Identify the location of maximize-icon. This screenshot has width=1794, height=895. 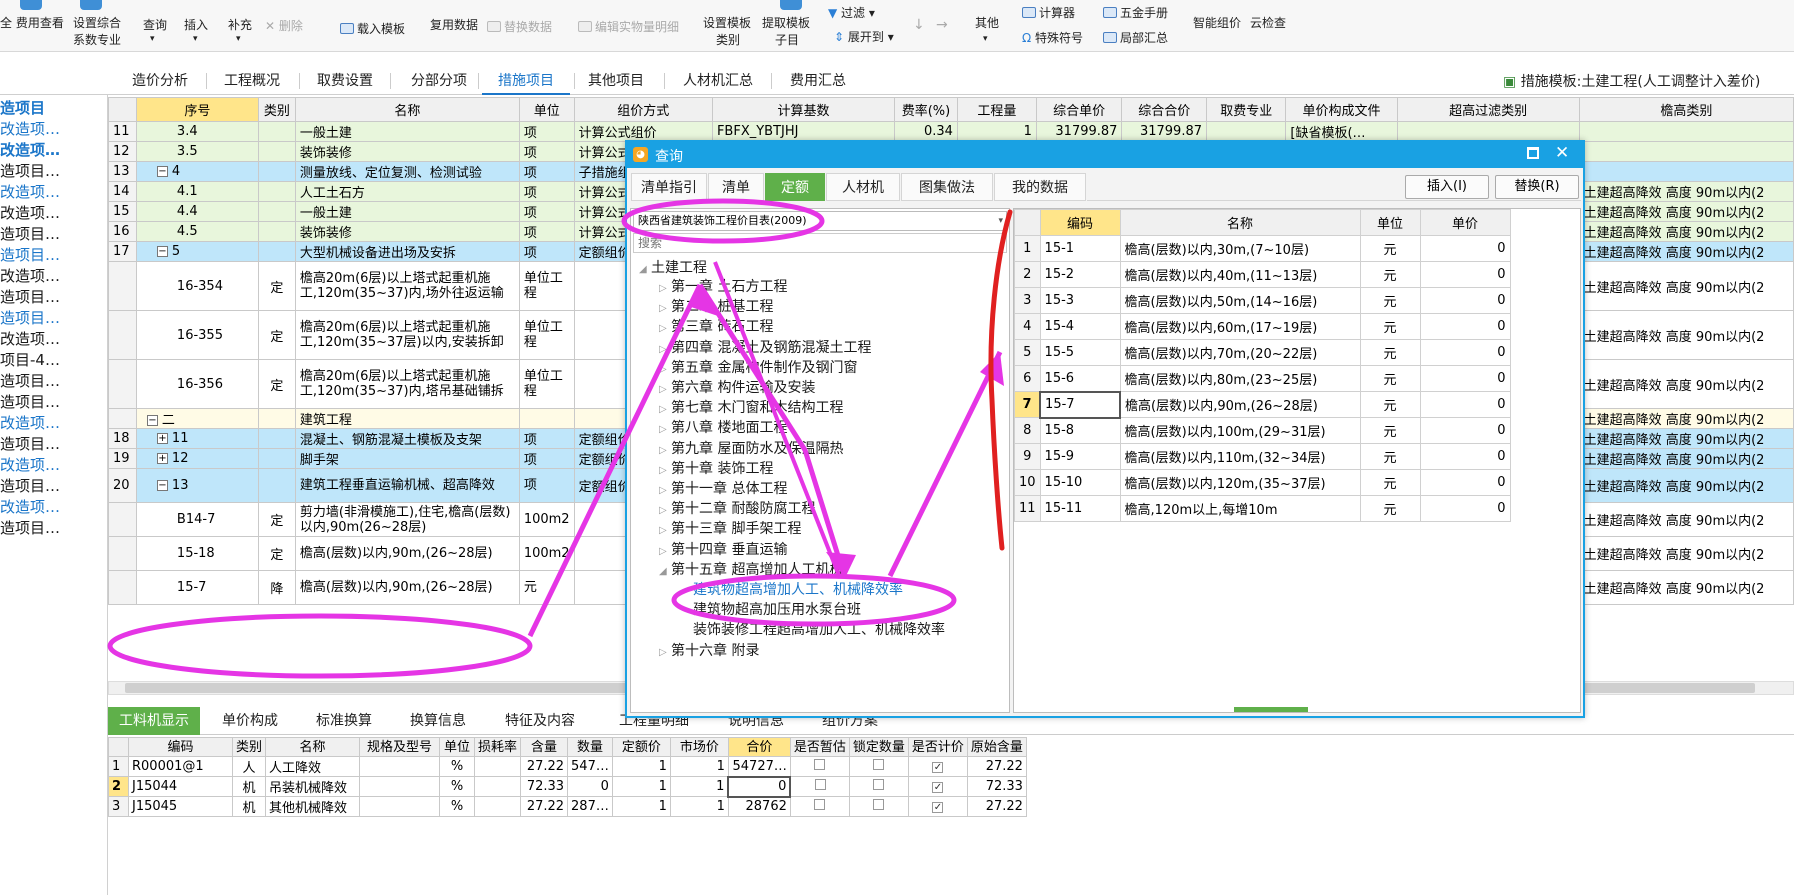
(1533, 153).